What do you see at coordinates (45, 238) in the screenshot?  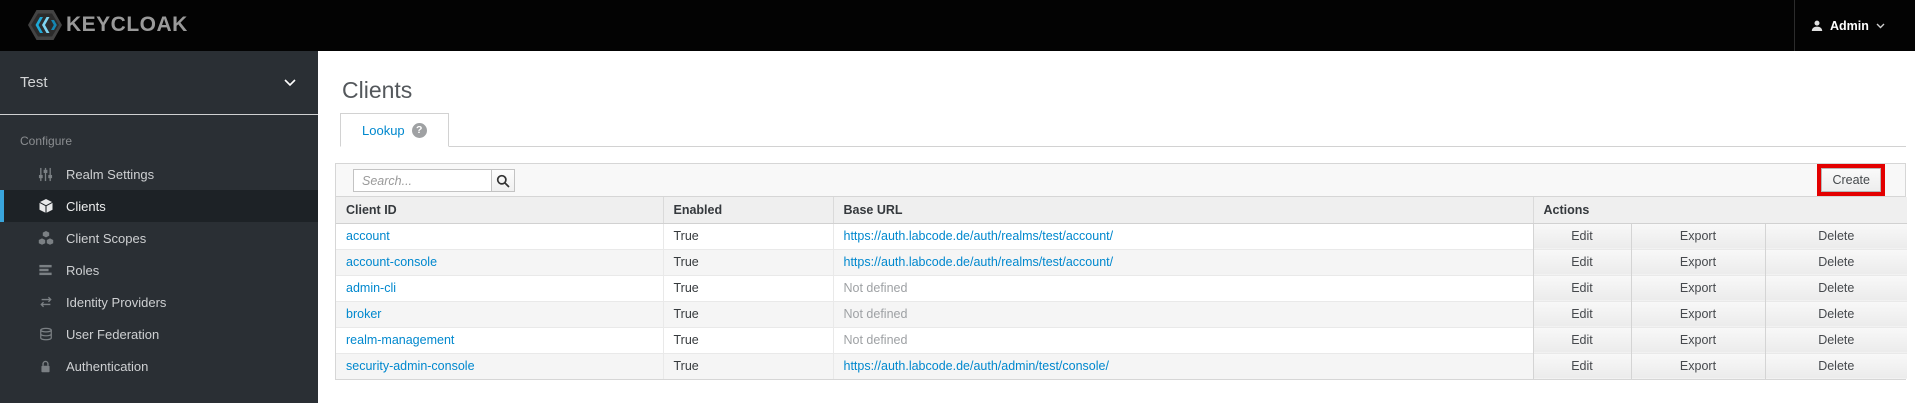 I see `cubes-icon` at bounding box center [45, 238].